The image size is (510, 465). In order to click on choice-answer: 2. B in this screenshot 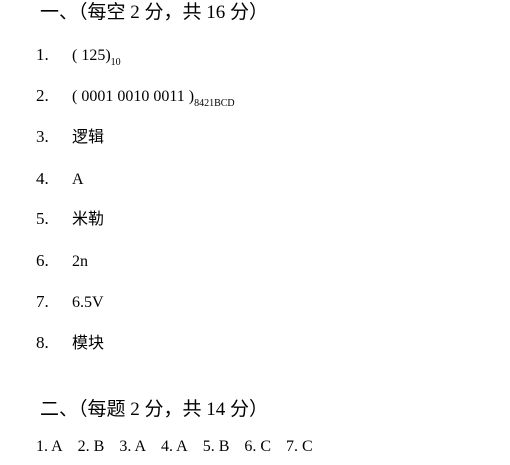, I will do `click(91, 446)`.